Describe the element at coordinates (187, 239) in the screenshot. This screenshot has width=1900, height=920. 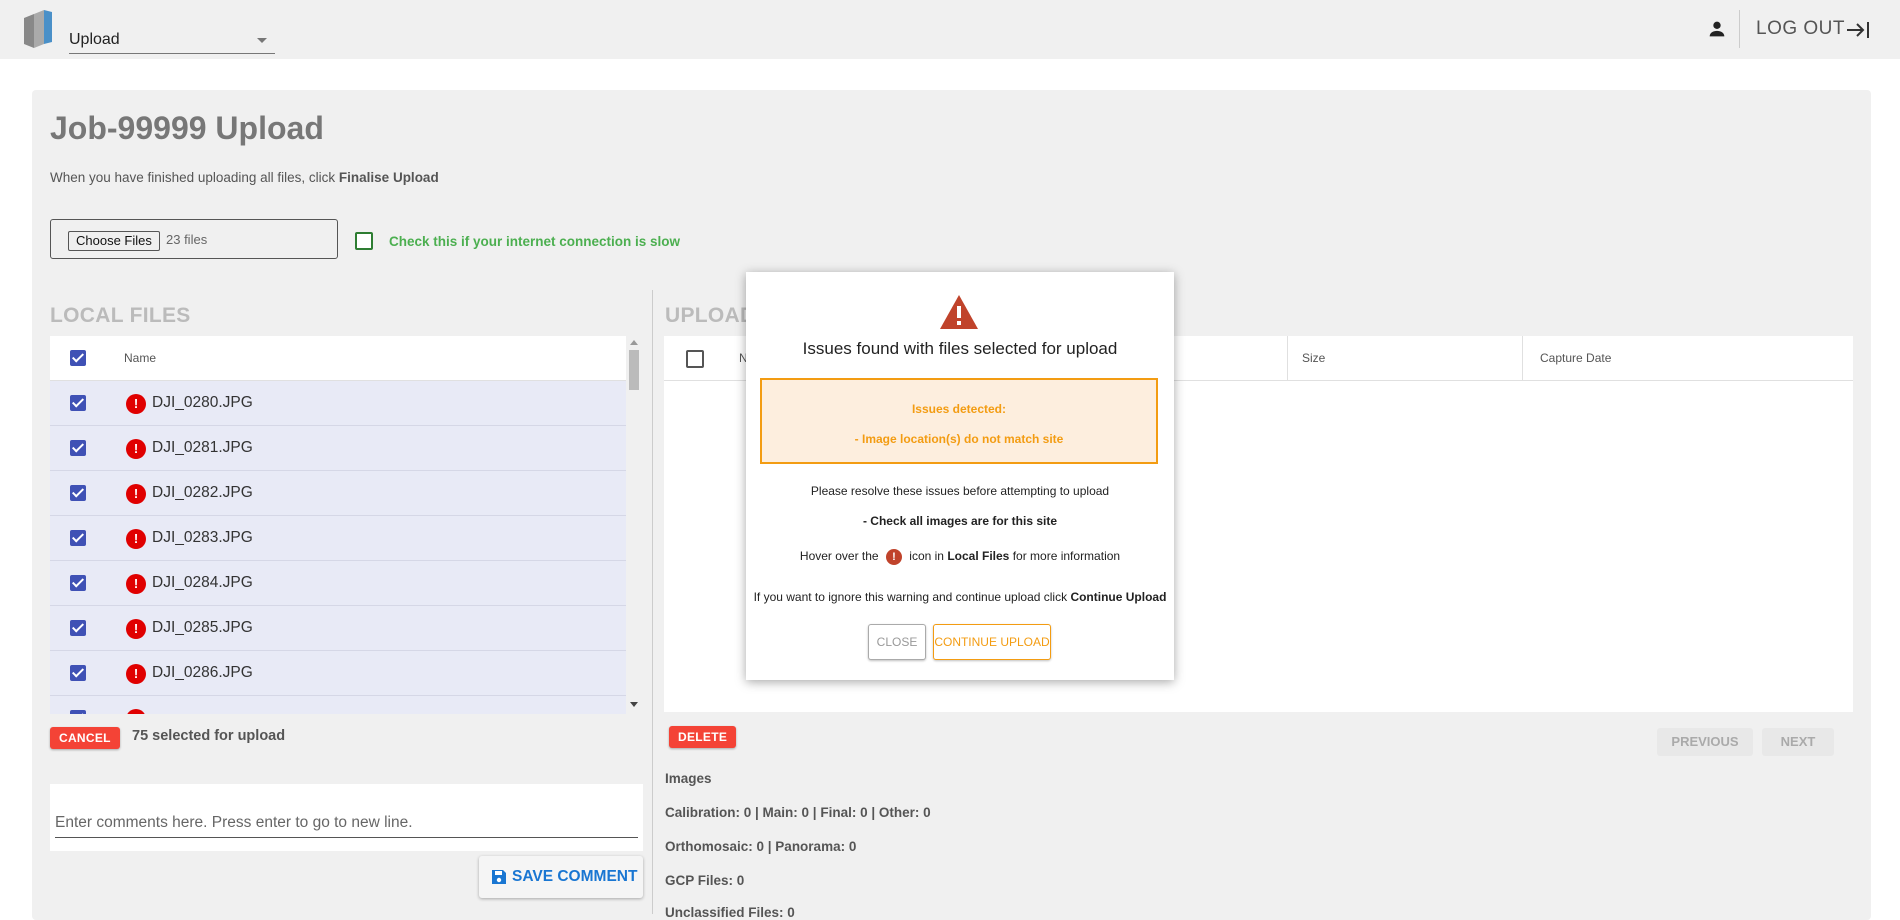
I see `files-count: 23 files` at that location.